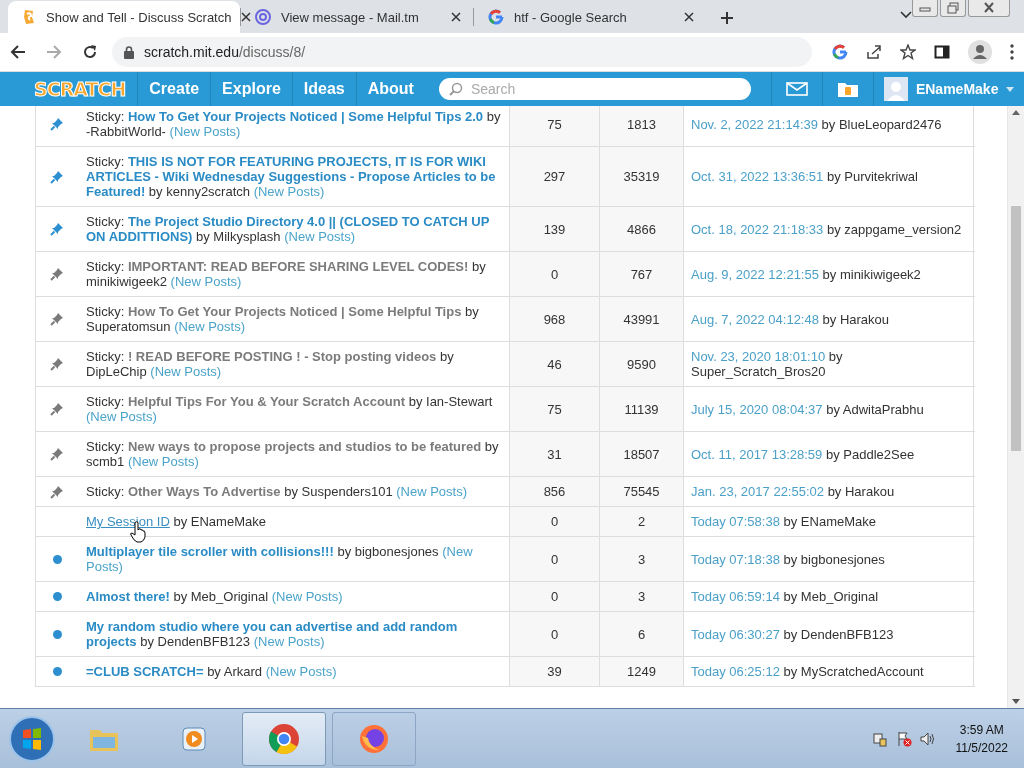 The width and height of the screenshot is (1024, 768). I want to click on topic-text: Sticky: Helpful Tips For You & Your Scratch Account by Ian-Stewart (New Posts), so click(293, 409).